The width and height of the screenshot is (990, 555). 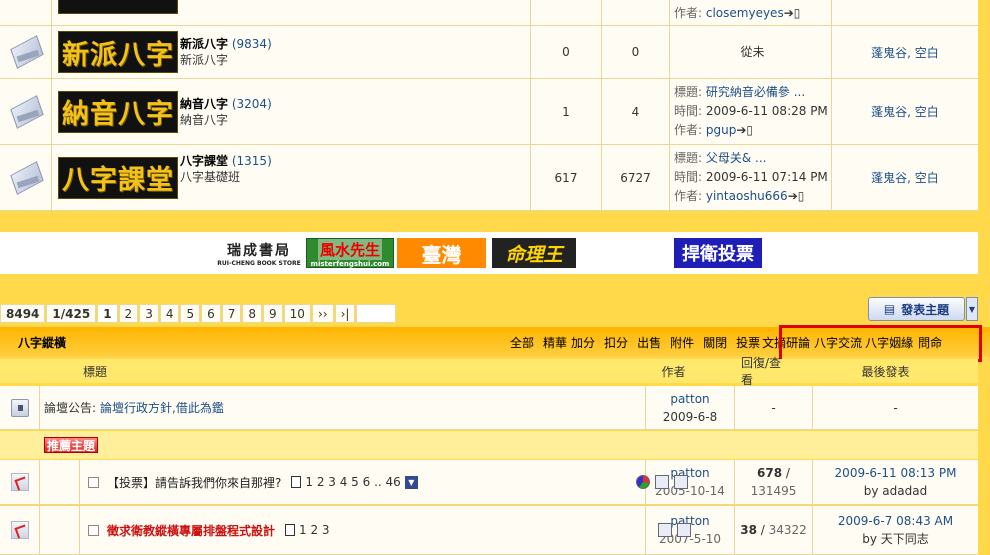 I want to click on pager-page-link: 10, so click(x=297, y=313).